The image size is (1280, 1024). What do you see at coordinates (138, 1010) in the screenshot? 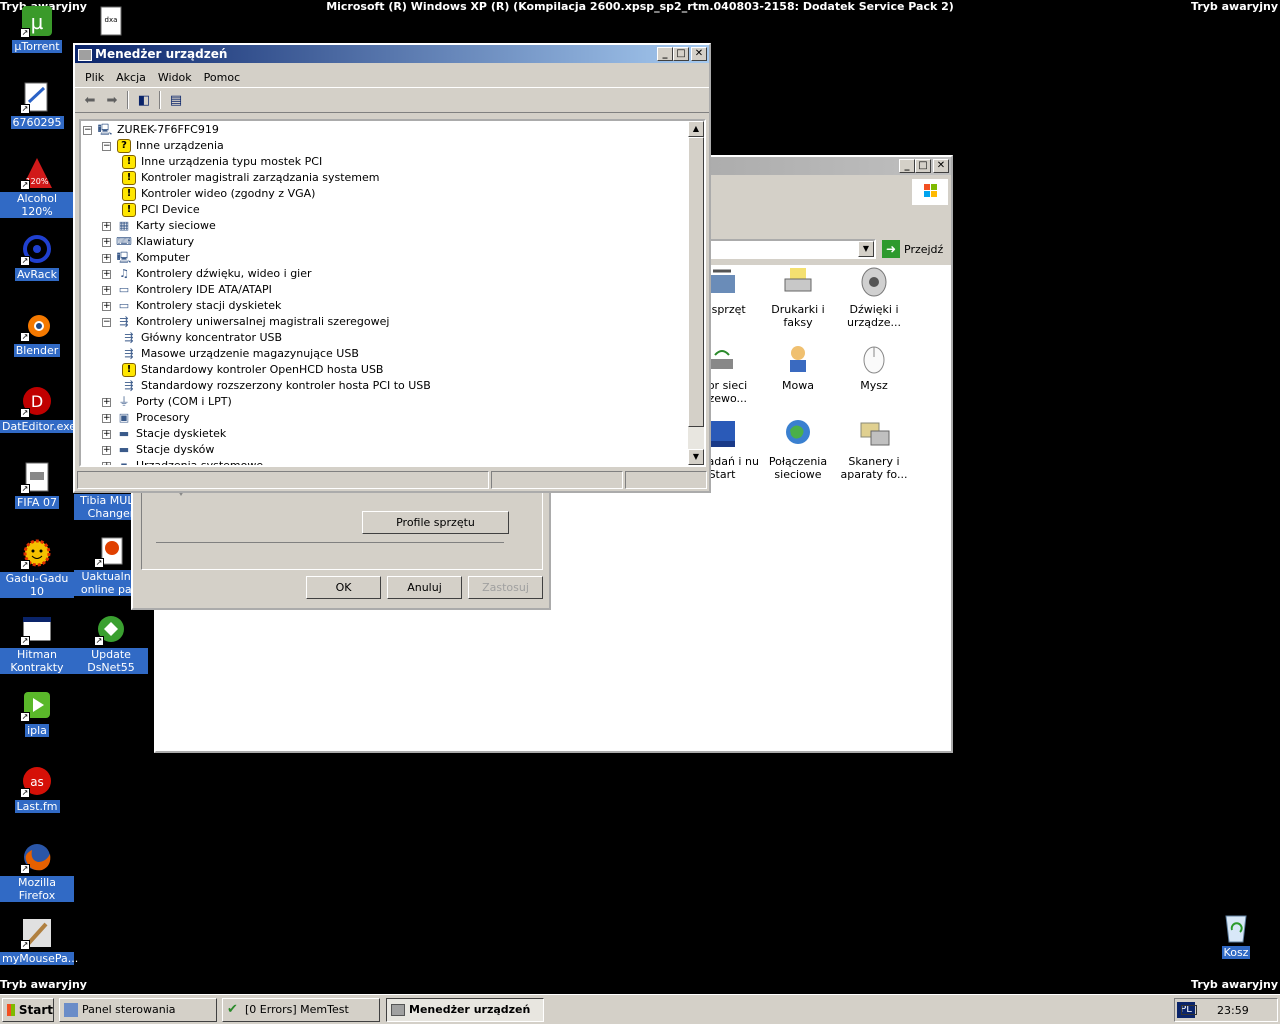
I see `task-control-panel: Panel sterowania` at bounding box center [138, 1010].